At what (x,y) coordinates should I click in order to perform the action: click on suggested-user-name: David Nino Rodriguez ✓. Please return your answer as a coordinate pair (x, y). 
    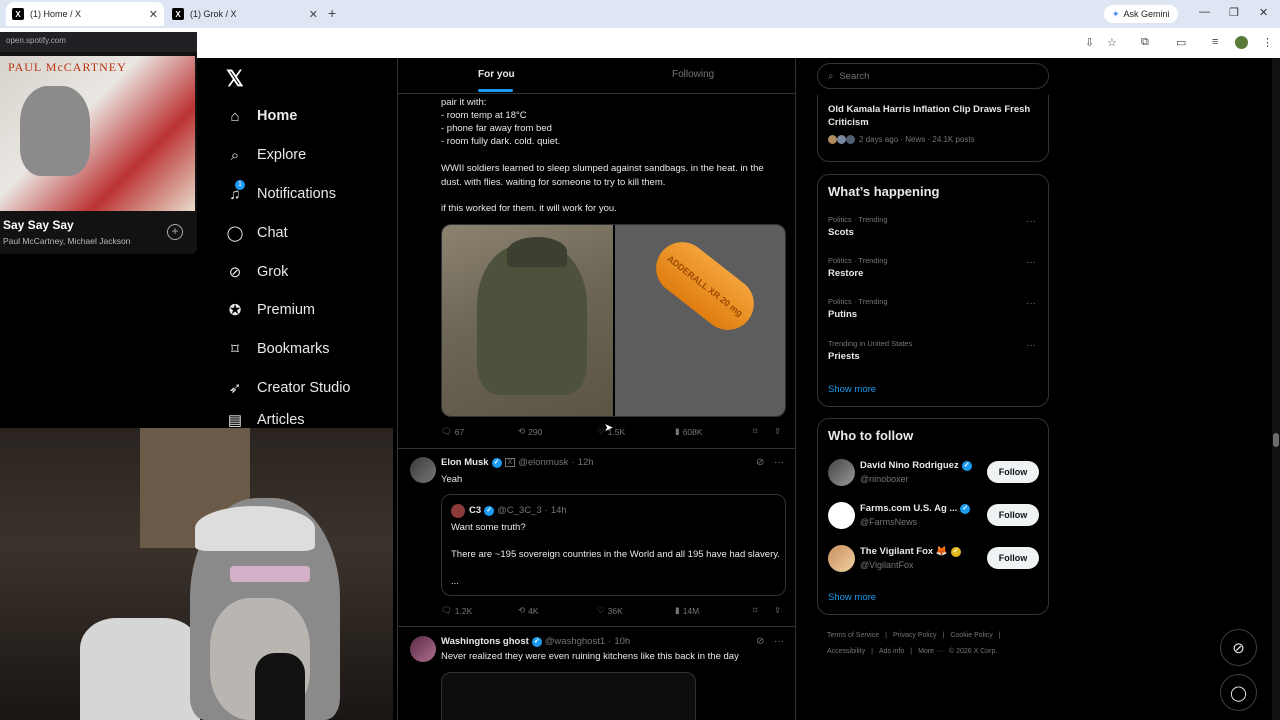
    Looking at the image, I should click on (916, 465).